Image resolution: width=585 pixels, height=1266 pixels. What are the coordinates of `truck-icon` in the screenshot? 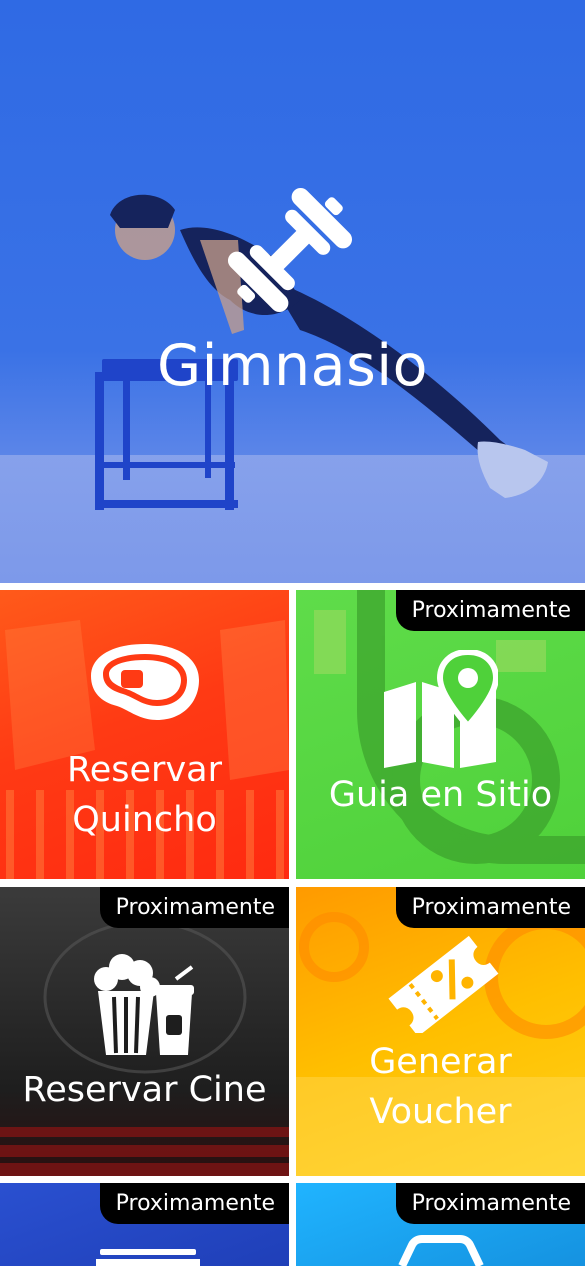 It's located at (148, 1257).